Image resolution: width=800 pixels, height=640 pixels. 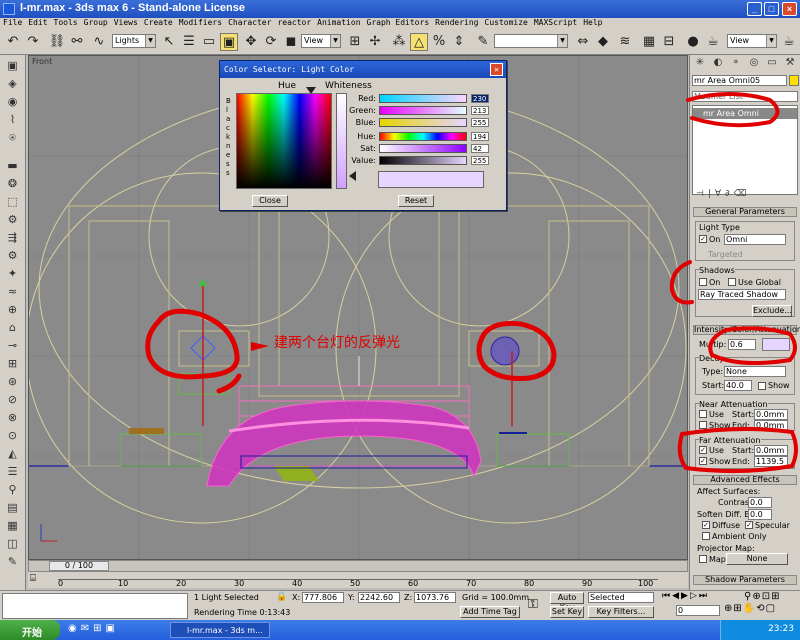 What do you see at coordinates (413, 583) in the screenshot?
I see `tick-60: 60` at bounding box center [413, 583].